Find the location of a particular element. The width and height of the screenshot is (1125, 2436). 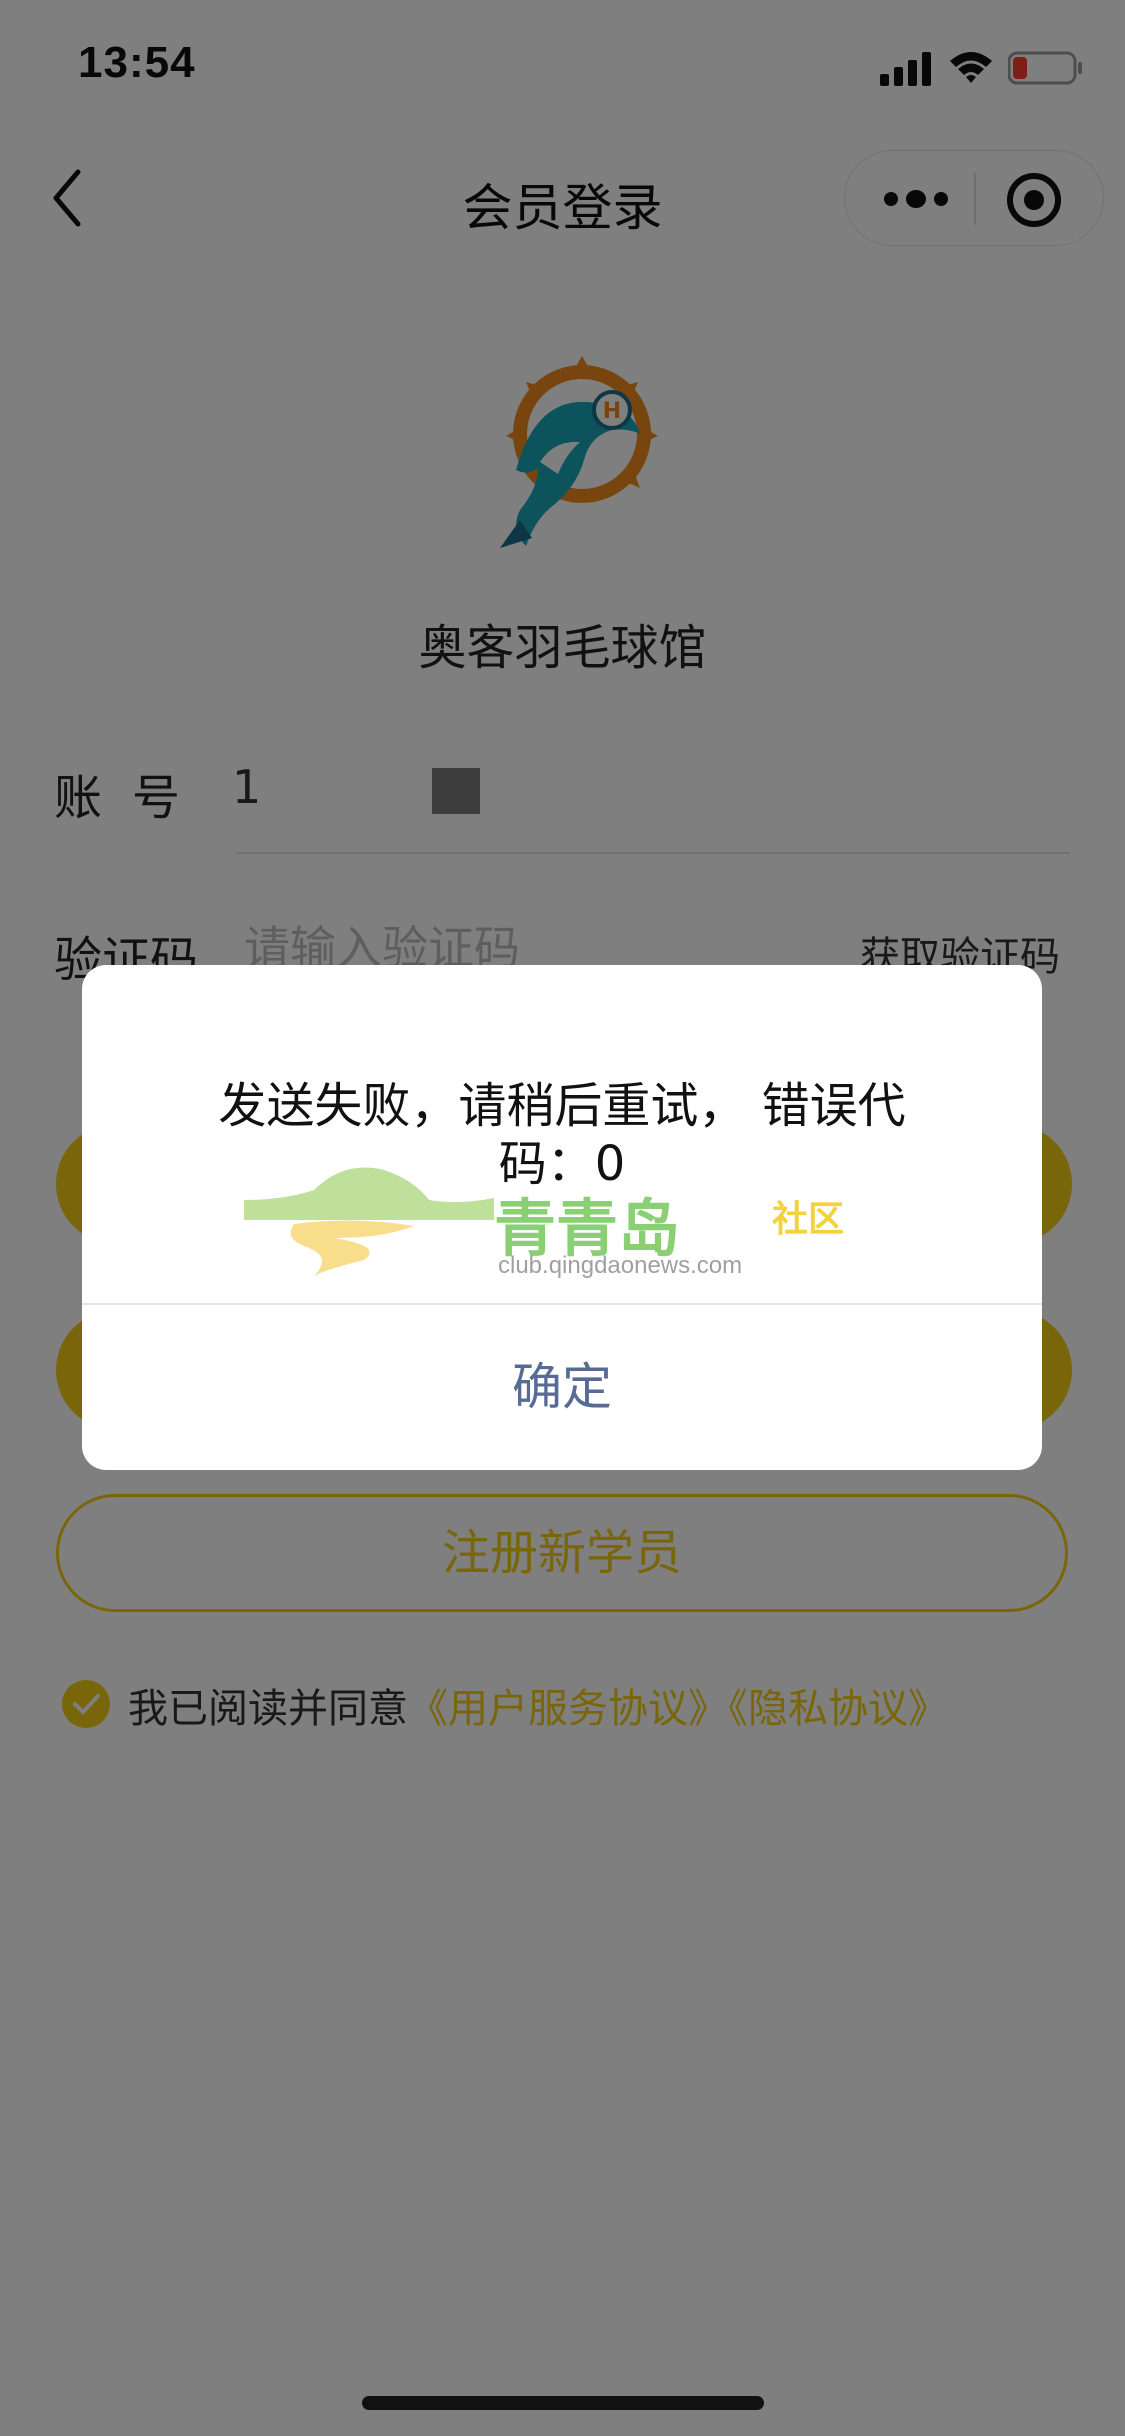

confirm-button: 确定 is located at coordinates (562, 1387).